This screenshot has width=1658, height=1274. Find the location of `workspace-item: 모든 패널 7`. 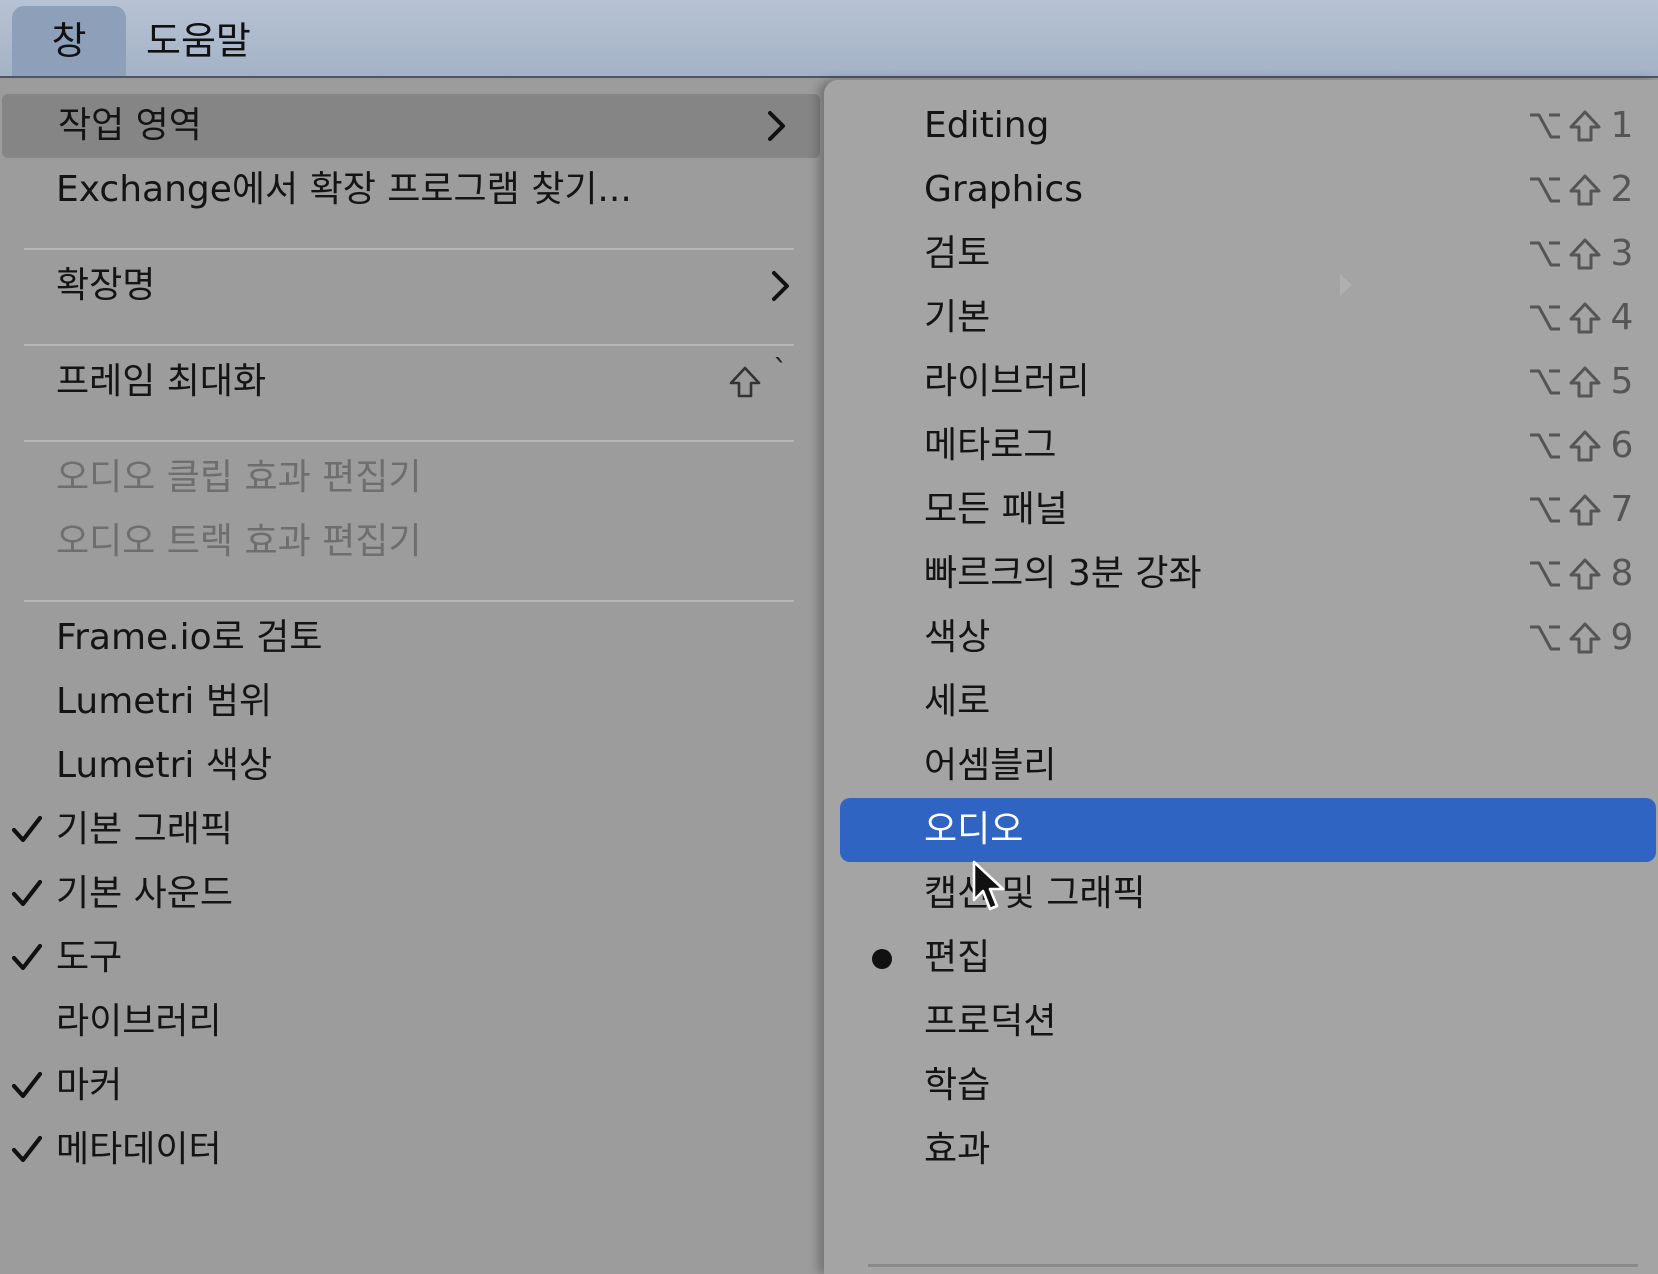

workspace-item: 모든 패널 7 is located at coordinates (1248, 510).